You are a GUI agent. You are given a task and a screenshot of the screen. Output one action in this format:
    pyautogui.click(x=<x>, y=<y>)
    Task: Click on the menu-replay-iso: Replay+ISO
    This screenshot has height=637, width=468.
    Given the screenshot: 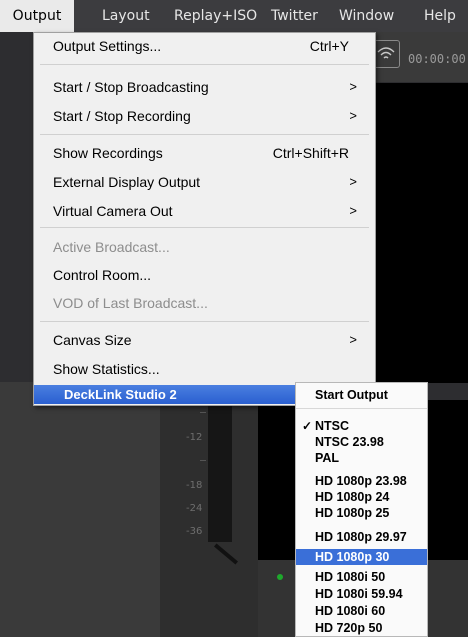 What is the action you would take?
    pyautogui.click(x=215, y=16)
    